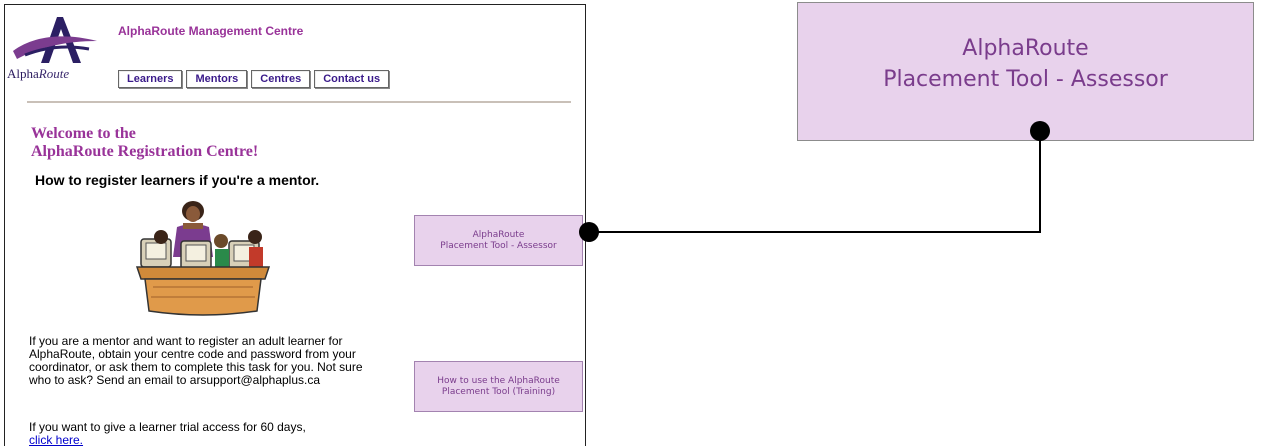 The image size is (1262, 447). What do you see at coordinates (299, 102) in the screenshot?
I see `header-divider` at bounding box center [299, 102].